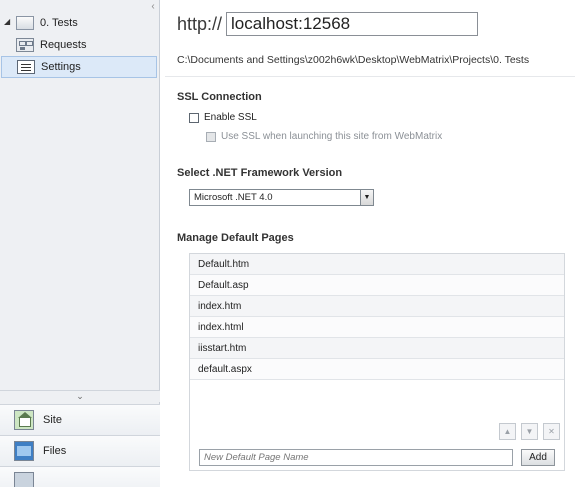  I want to click on ssl-section-title: SSL Connection, so click(219, 97).